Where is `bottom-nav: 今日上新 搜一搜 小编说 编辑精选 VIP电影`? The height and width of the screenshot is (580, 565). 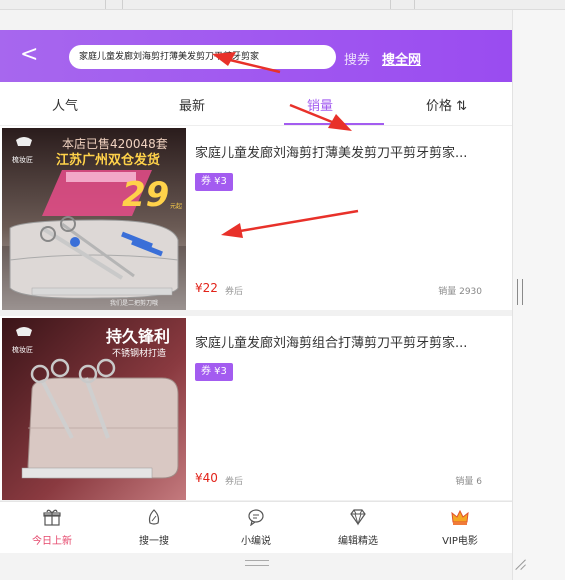
bottom-nav: 今日上新 搜一搜 小编说 编辑精选 VIP电影 is located at coordinates (256, 527).